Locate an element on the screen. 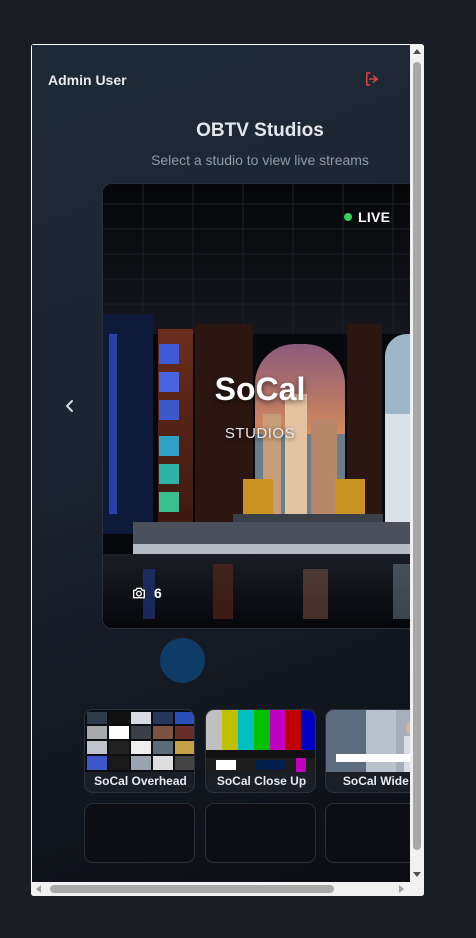  live-status-text: LIVE is located at coordinates (374, 217).